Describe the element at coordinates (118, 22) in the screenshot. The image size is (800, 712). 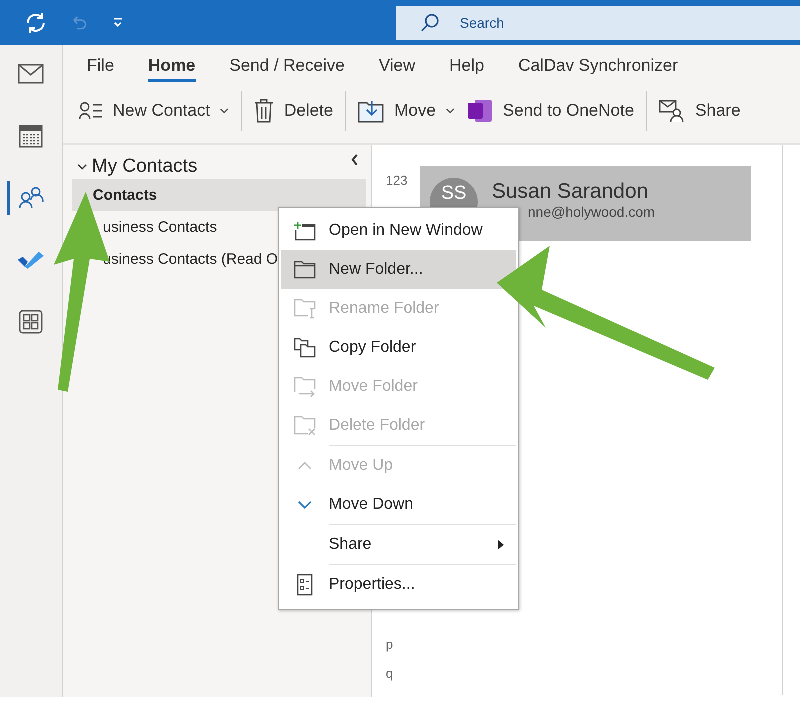
I see `customize-dropdown-icon` at that location.